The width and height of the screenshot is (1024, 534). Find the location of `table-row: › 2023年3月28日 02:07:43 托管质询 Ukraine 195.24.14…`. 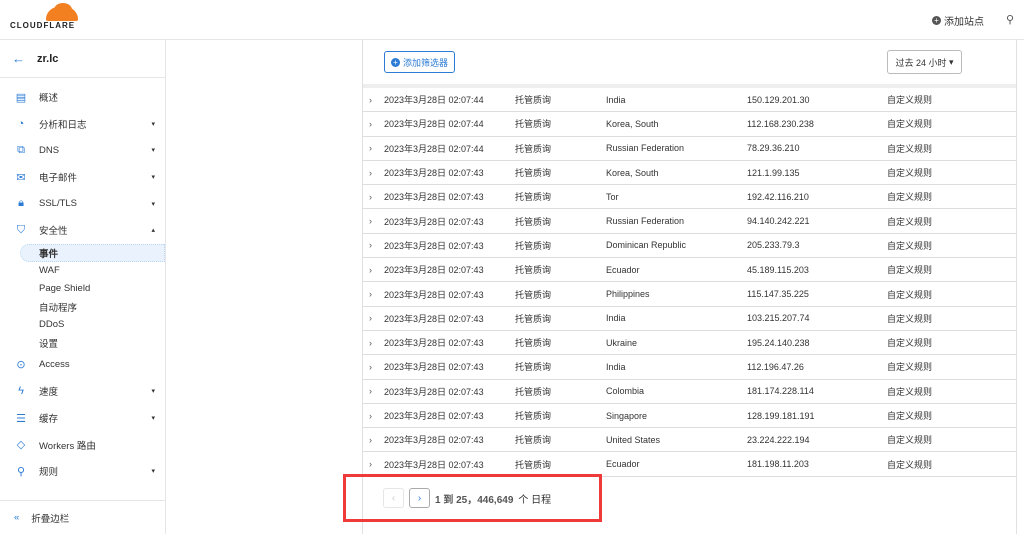

table-row: › 2023年3月28日 02:07:43 托管质询 Ukraine 195.24.14… is located at coordinates (689, 343).